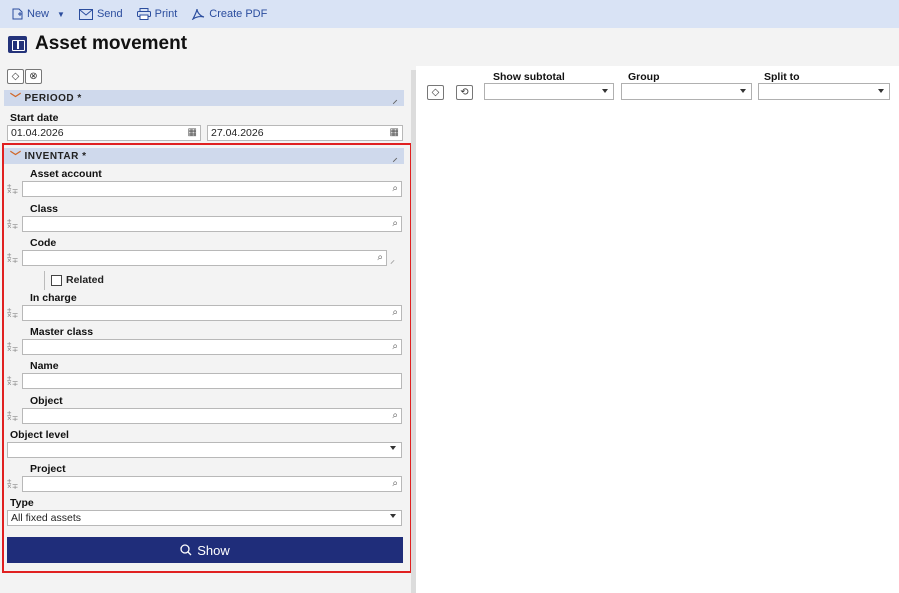  What do you see at coordinates (17, 44) in the screenshot?
I see `report-icon` at bounding box center [17, 44].